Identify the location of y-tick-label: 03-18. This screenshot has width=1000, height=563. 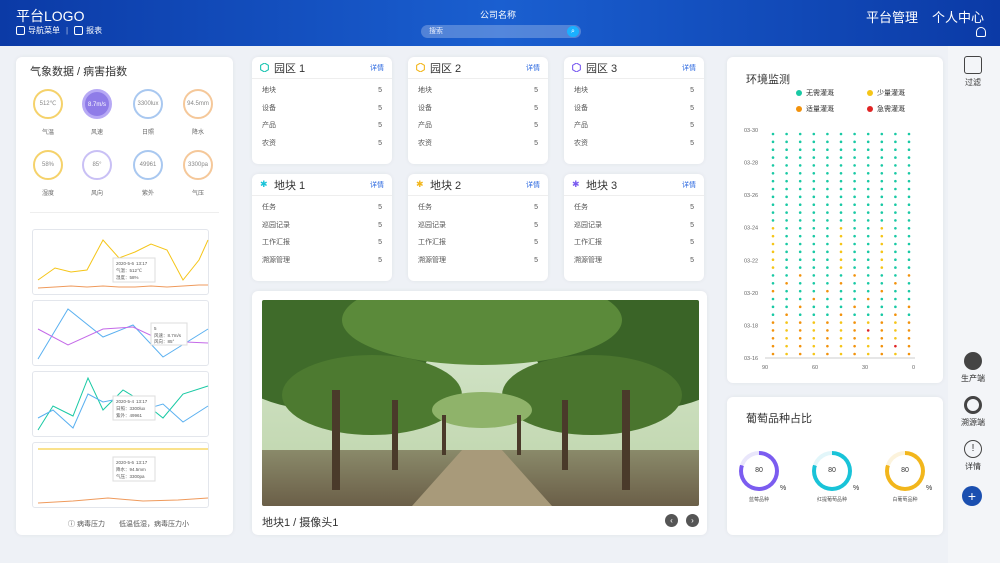
(751, 326).